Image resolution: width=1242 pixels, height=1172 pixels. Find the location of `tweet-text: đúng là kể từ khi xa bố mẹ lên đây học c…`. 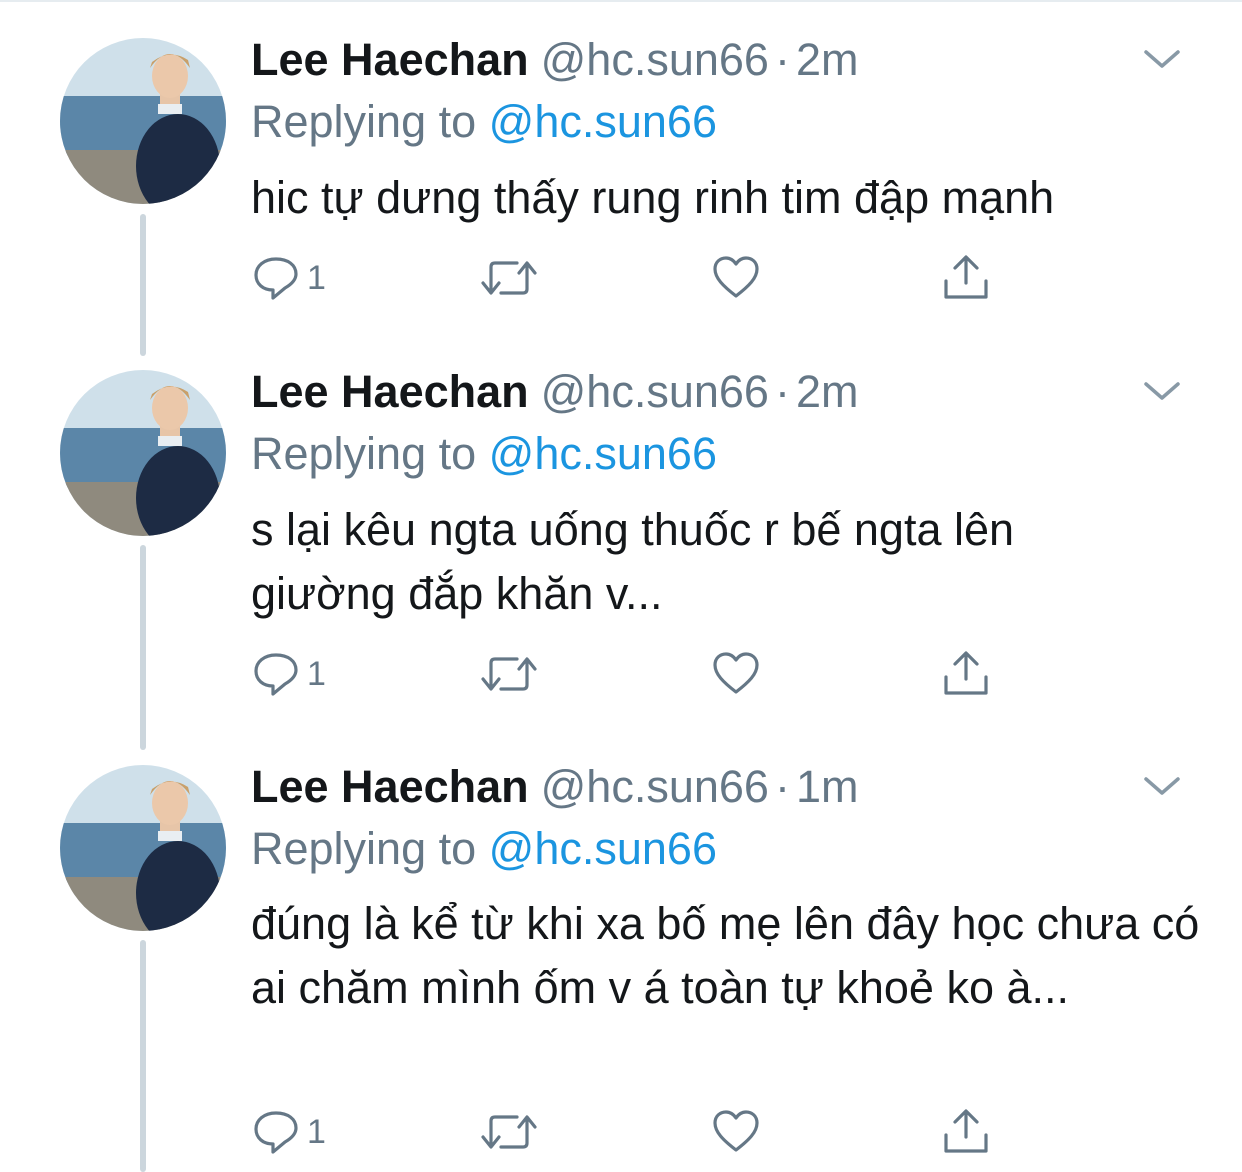

tweet-text: đúng là kể từ khi xa bố mẹ lên đây học c… is located at coordinates (725, 955).